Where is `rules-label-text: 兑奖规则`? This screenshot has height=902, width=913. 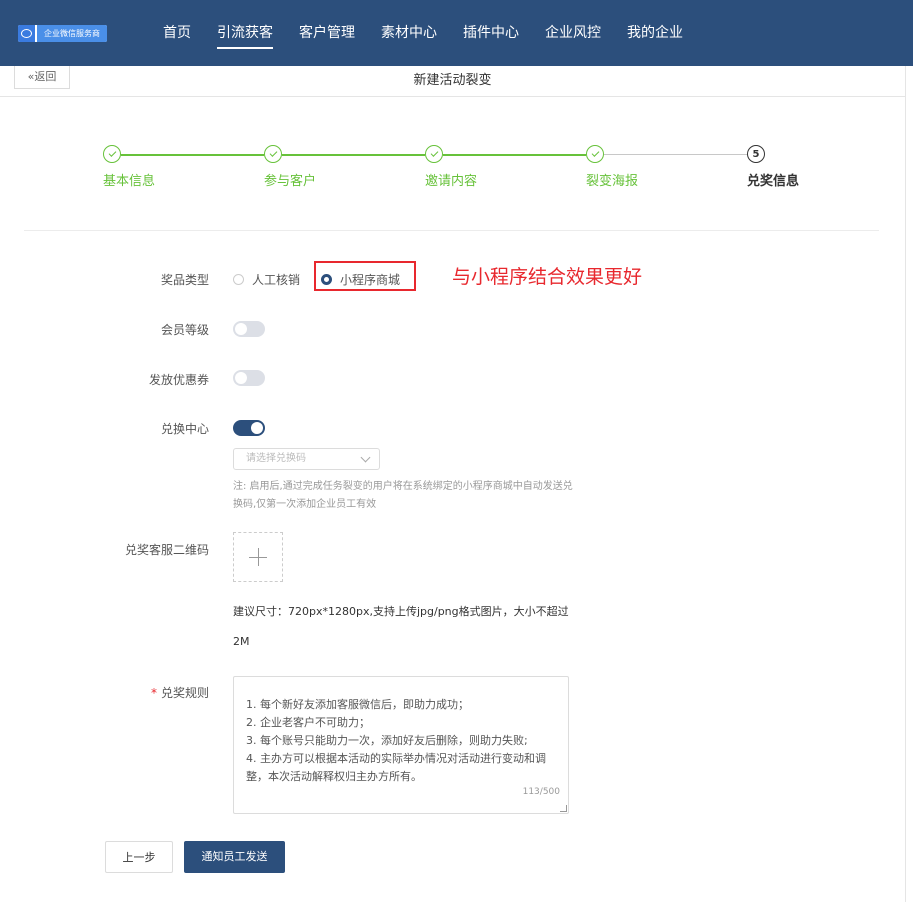 rules-label-text: 兑奖规则 is located at coordinates (184, 693).